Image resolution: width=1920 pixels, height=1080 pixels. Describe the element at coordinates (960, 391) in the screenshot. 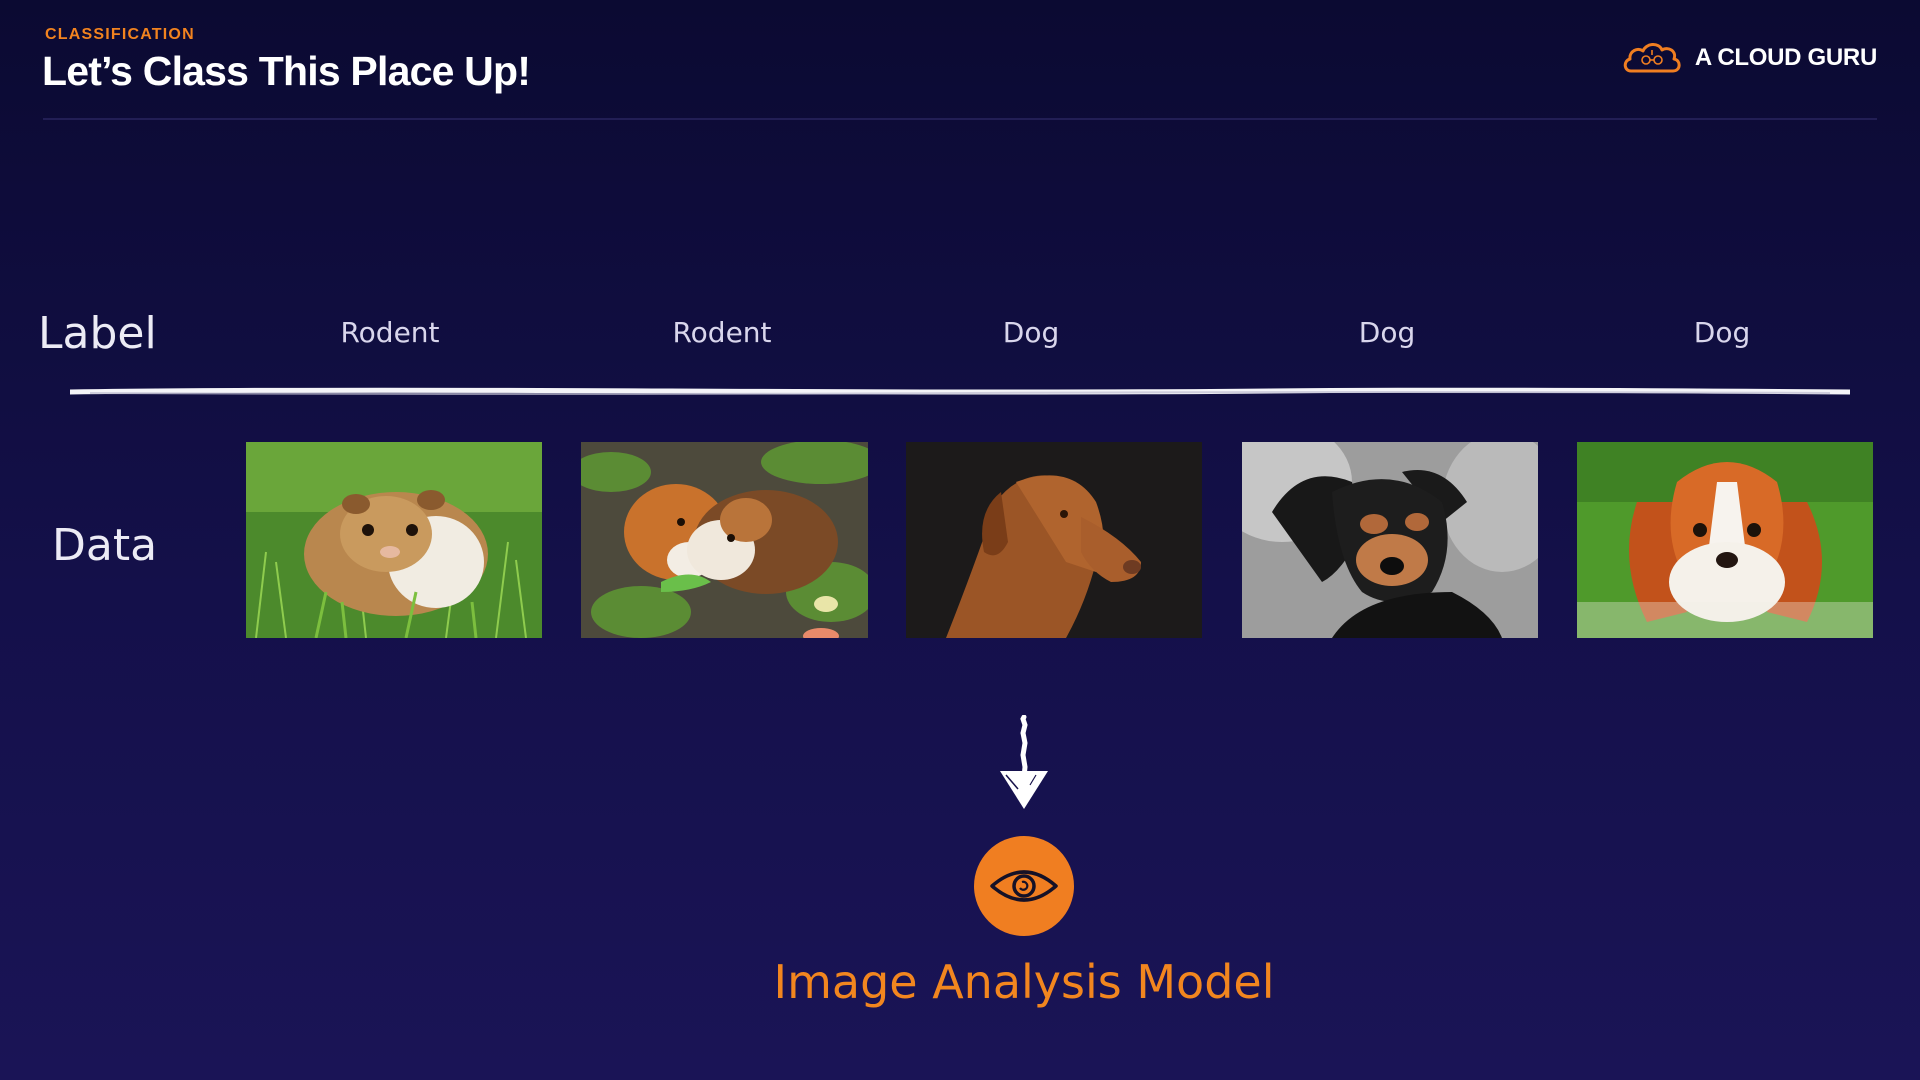

I see `brush-divider` at that location.